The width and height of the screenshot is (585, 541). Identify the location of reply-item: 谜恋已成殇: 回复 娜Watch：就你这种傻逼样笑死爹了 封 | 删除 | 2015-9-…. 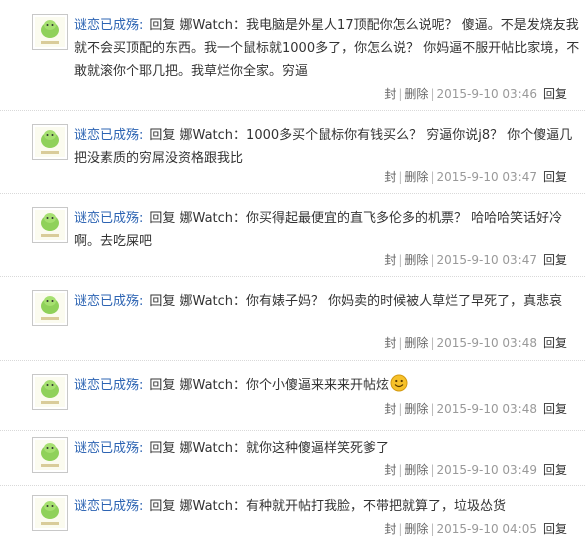
(292, 454).